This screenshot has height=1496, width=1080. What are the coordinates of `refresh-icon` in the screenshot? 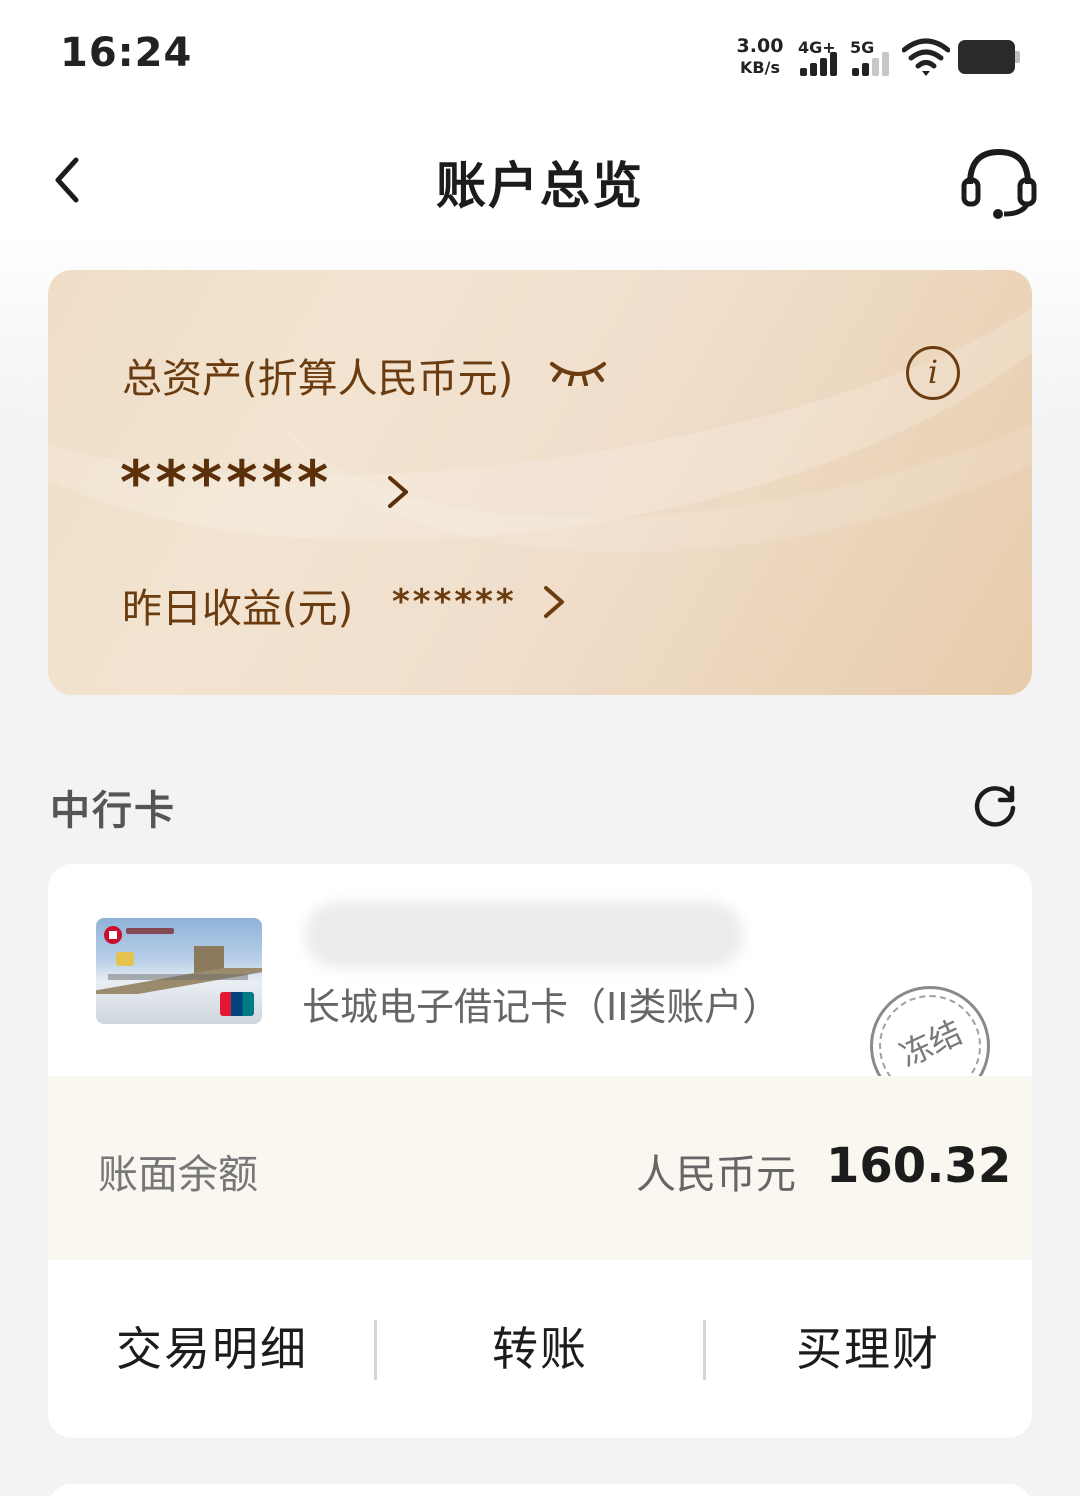 It's located at (995, 805).